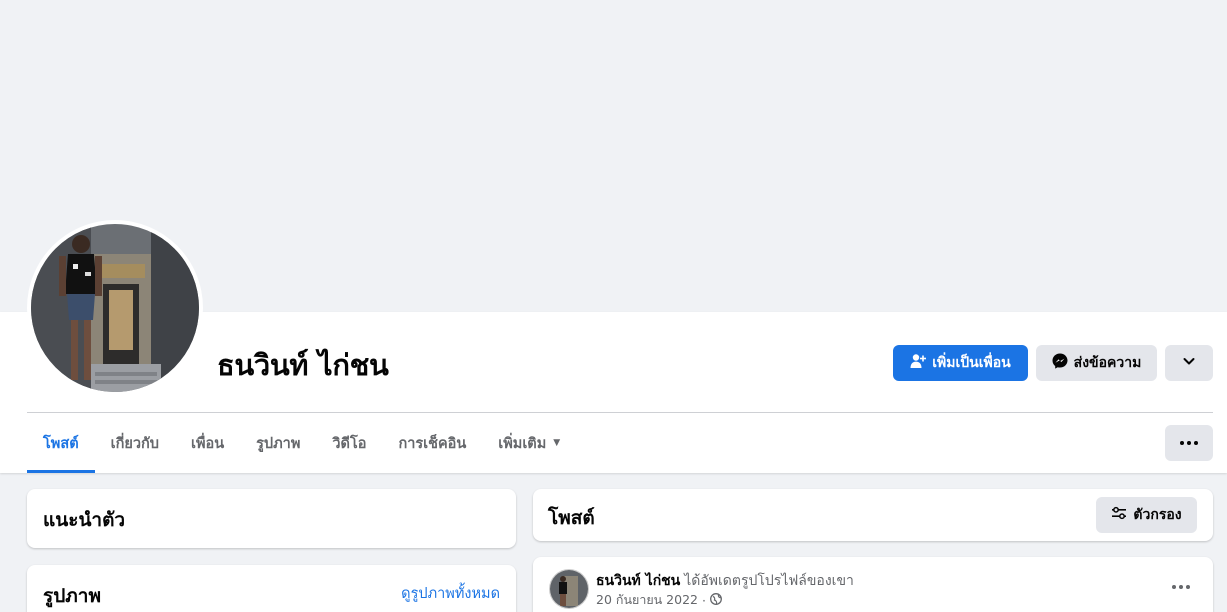  I want to click on tab-about: เกี่ยวกับ, so click(135, 443).